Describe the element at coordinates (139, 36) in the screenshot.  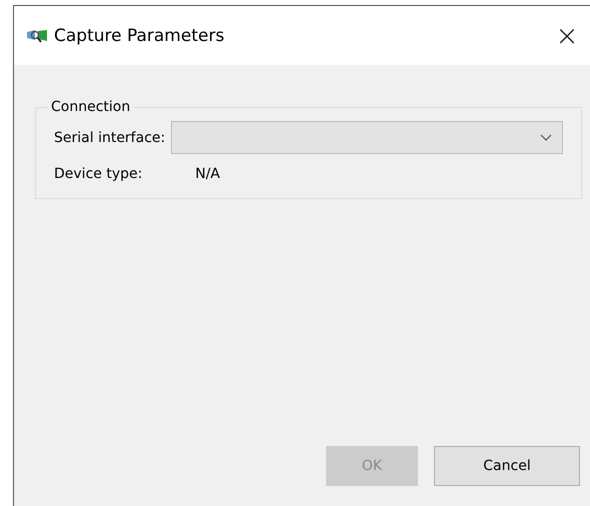
I see `window-title: Capture Parameters` at that location.